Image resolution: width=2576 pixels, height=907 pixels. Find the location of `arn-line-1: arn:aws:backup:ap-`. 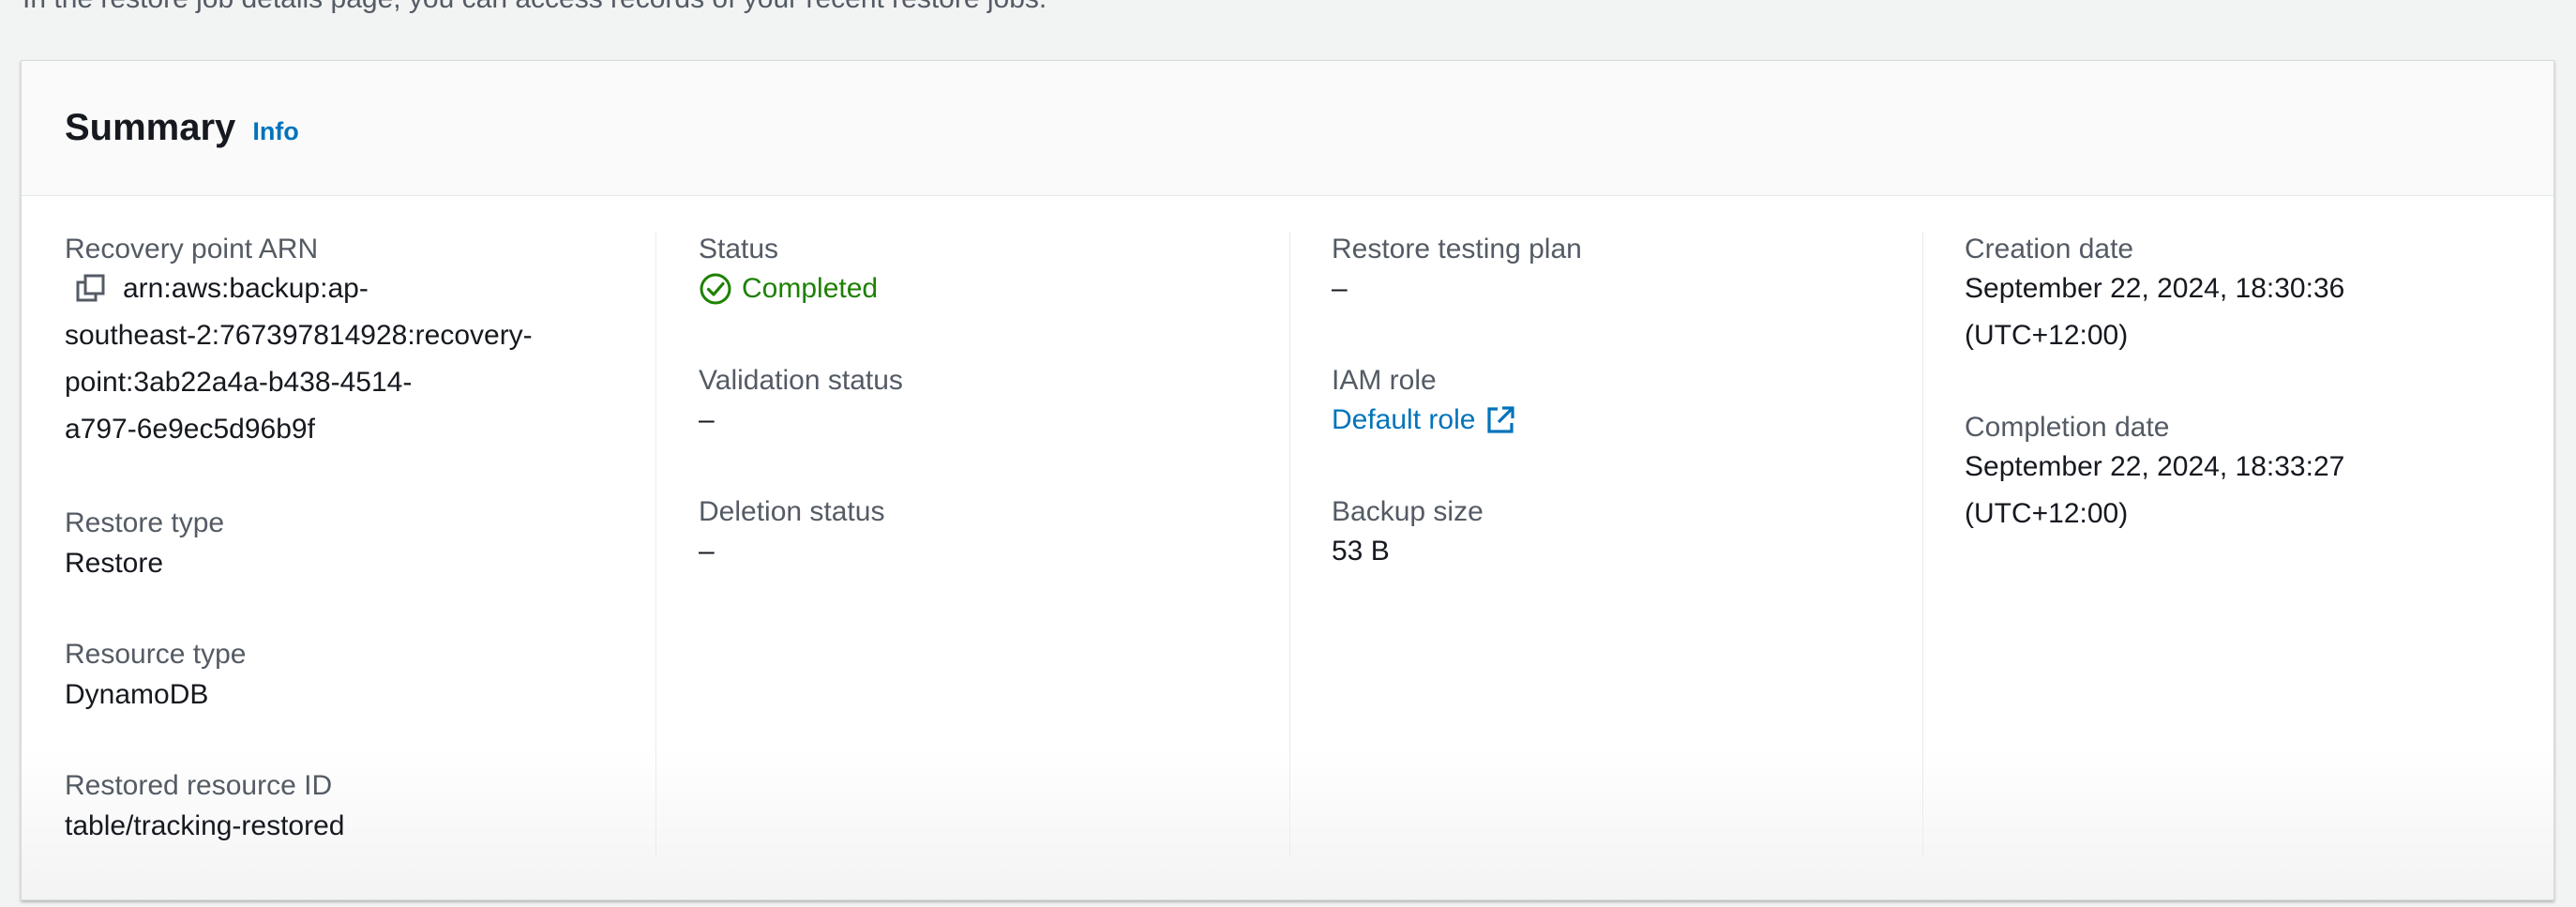

arn-line-1: arn:aws:backup:ap- is located at coordinates (246, 288).